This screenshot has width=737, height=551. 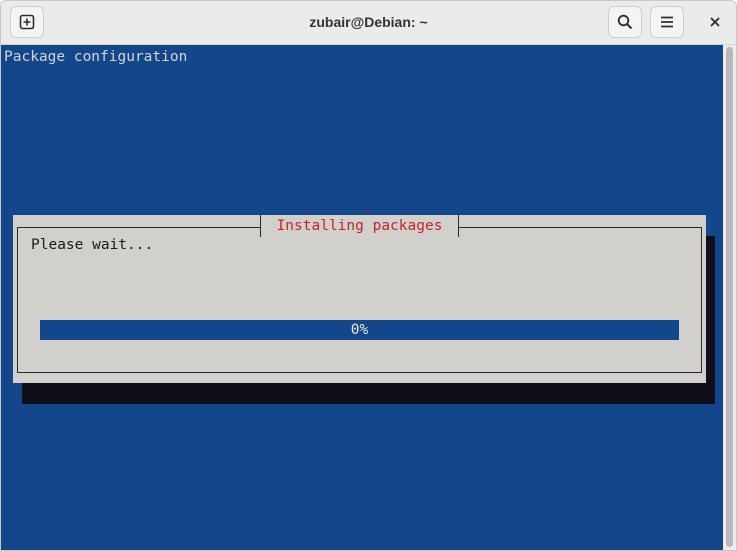 I want to click on close-button, so click(x=715, y=22).